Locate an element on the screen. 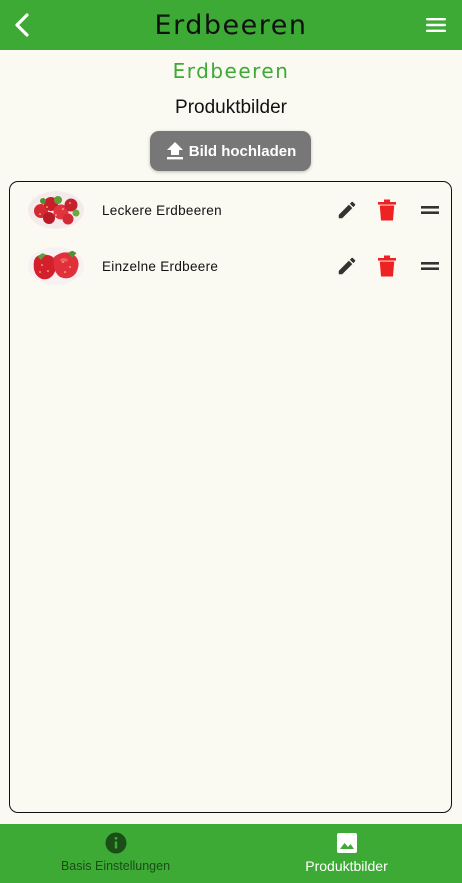 The width and height of the screenshot is (462, 883). nav-basis-einstellungen: Basis Einstellungen is located at coordinates (115, 853).